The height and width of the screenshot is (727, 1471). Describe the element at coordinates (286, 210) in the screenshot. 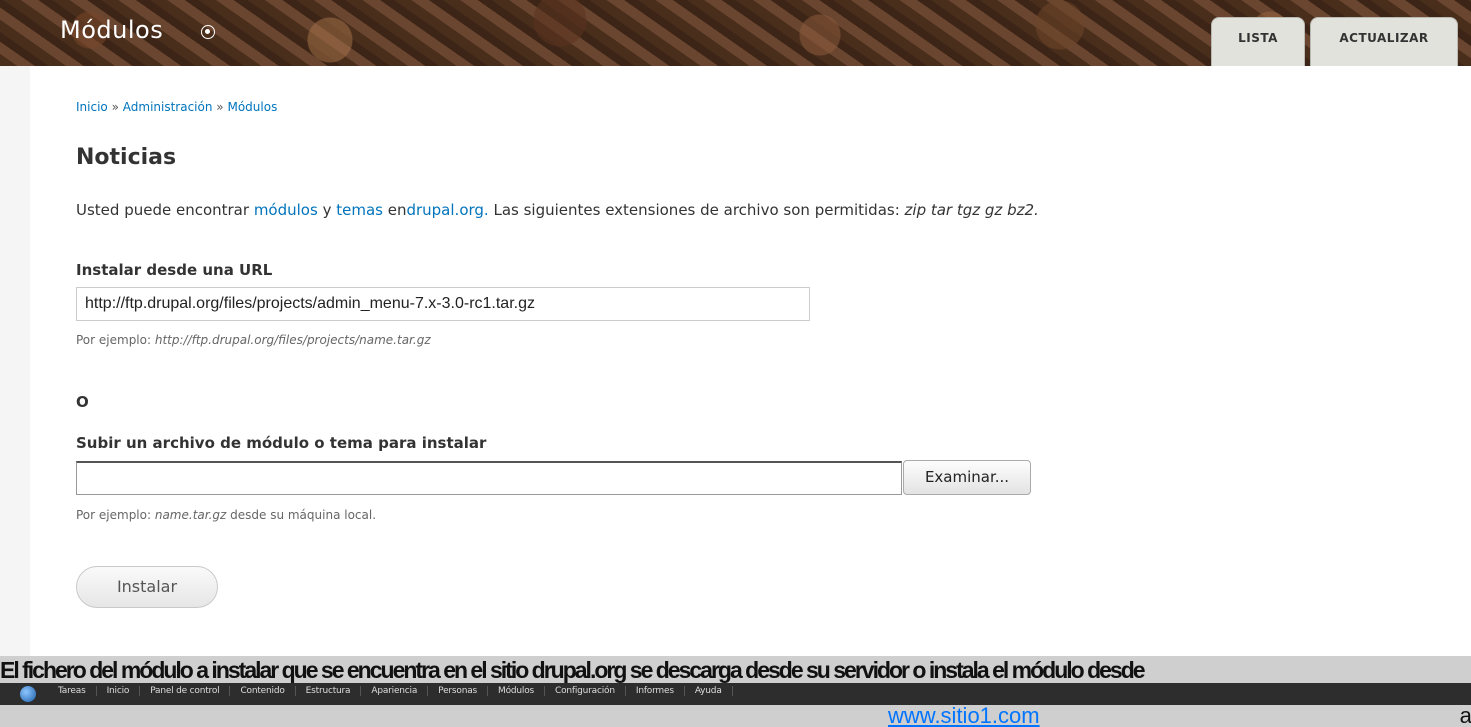

I see `modules-link: módulos` at that location.